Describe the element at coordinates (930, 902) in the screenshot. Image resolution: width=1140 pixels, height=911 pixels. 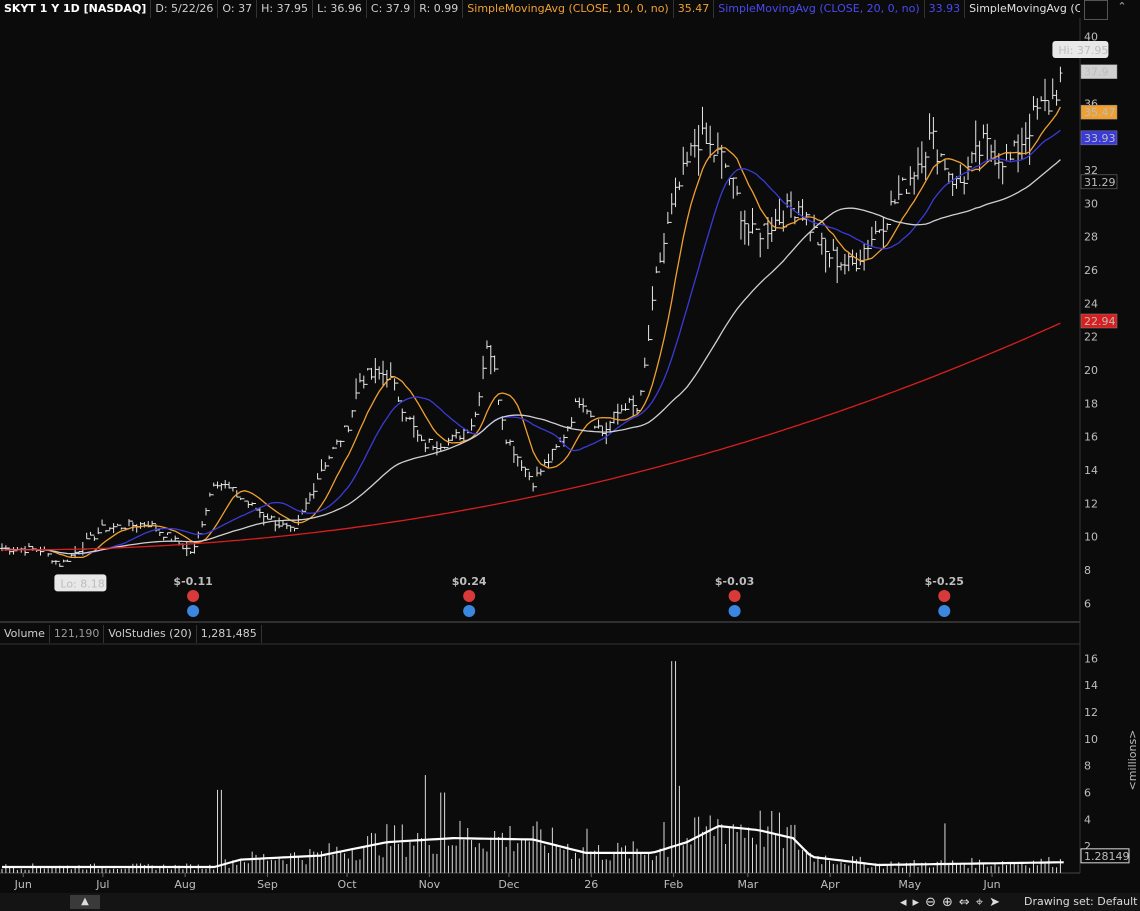
I see `zoom-out-icon: ⊖` at that location.